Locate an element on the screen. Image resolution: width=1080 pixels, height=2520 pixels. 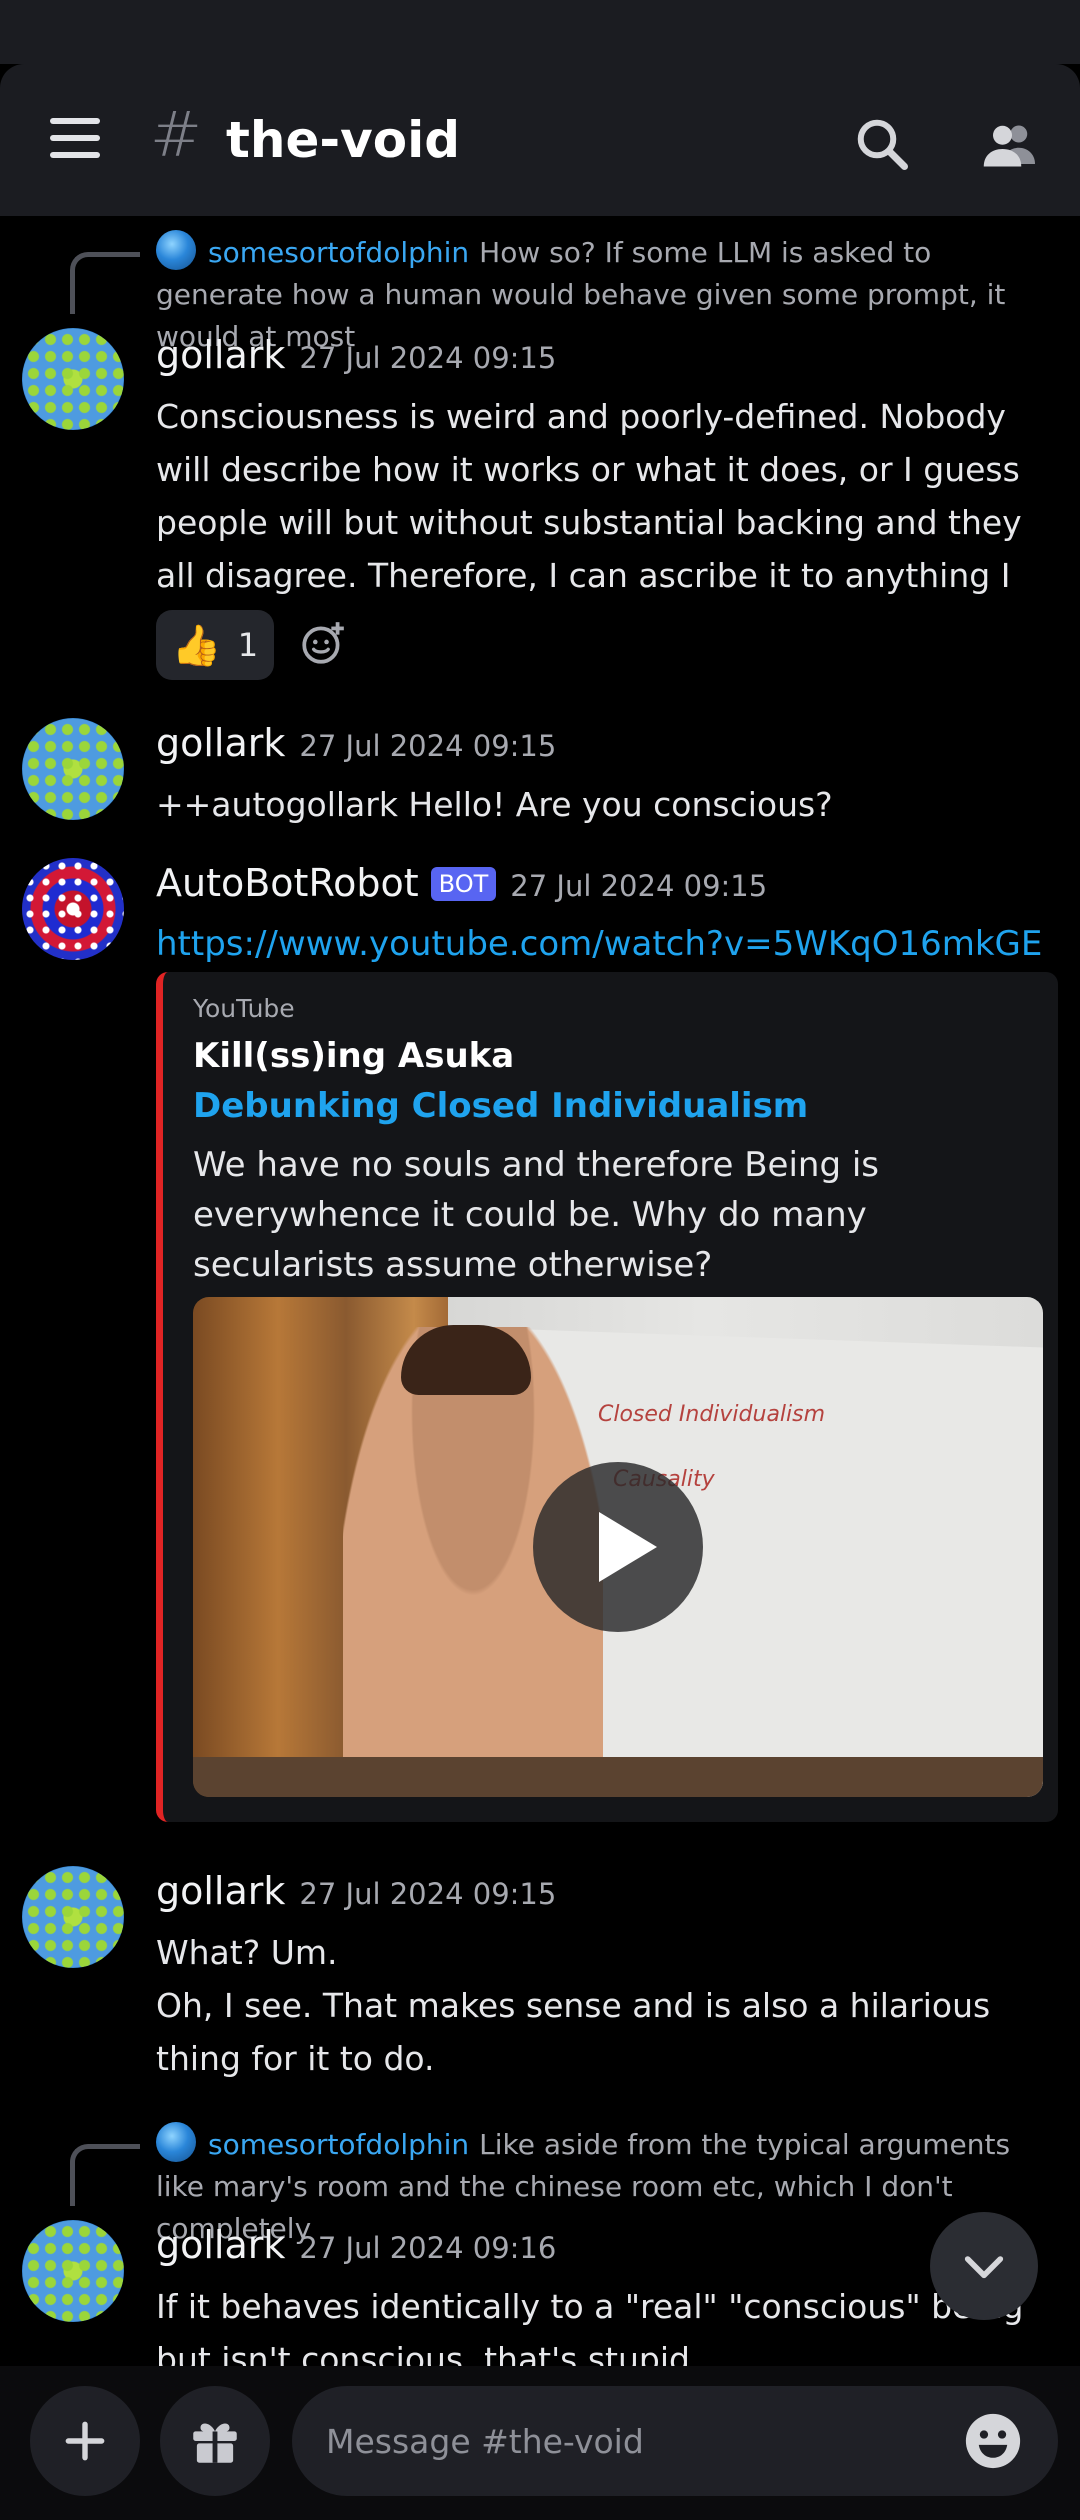
search-icon is located at coordinates (882, 144).